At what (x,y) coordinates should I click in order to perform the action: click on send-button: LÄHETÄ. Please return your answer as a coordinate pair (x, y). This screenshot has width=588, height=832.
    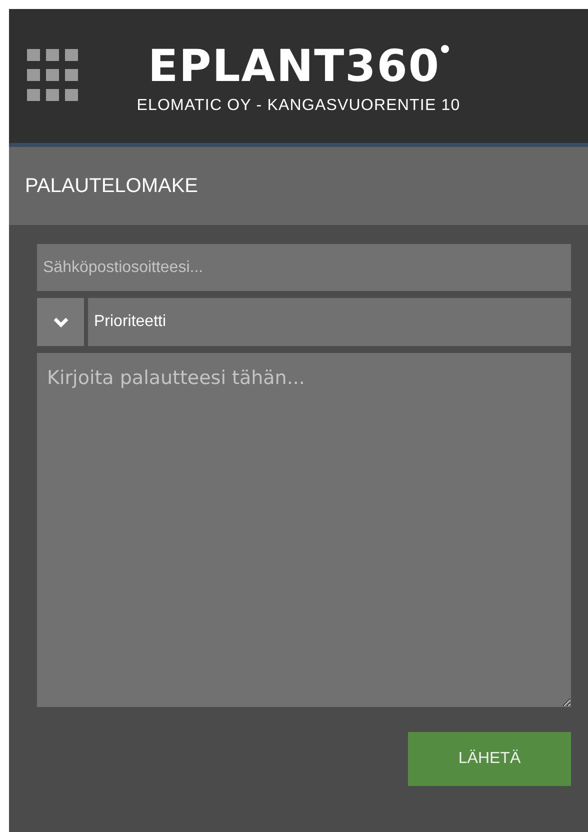
    Looking at the image, I should click on (489, 759).